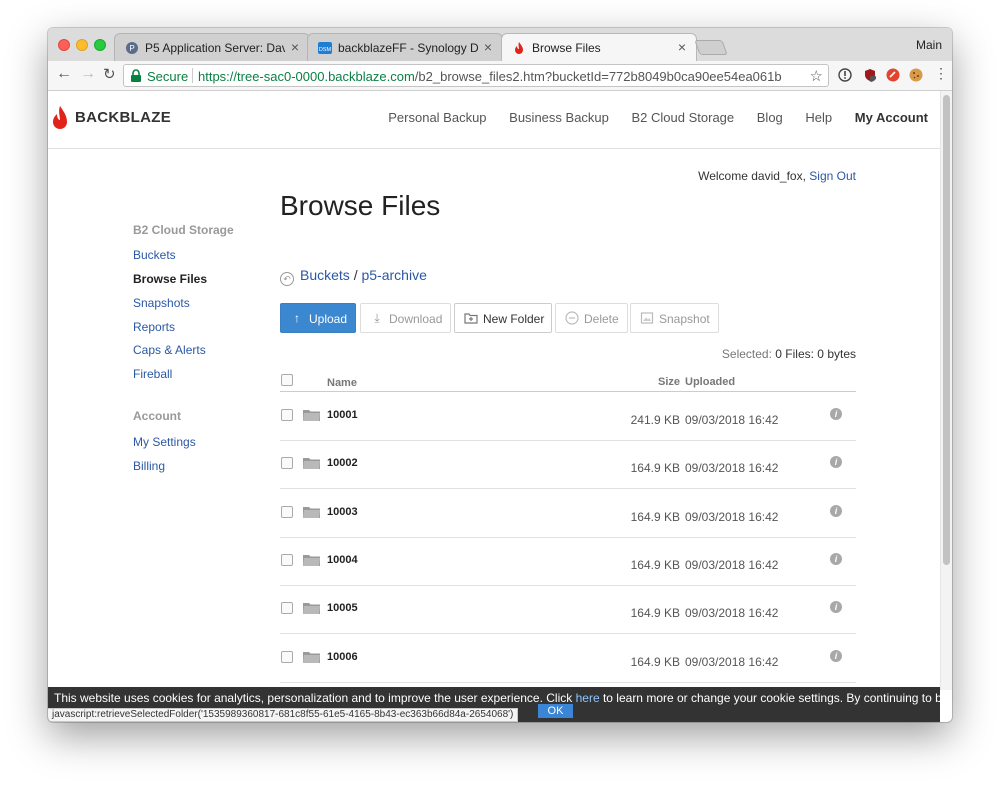 This screenshot has width=1000, height=791. I want to click on sidebar-item-buckets: Buckets, so click(154, 255).